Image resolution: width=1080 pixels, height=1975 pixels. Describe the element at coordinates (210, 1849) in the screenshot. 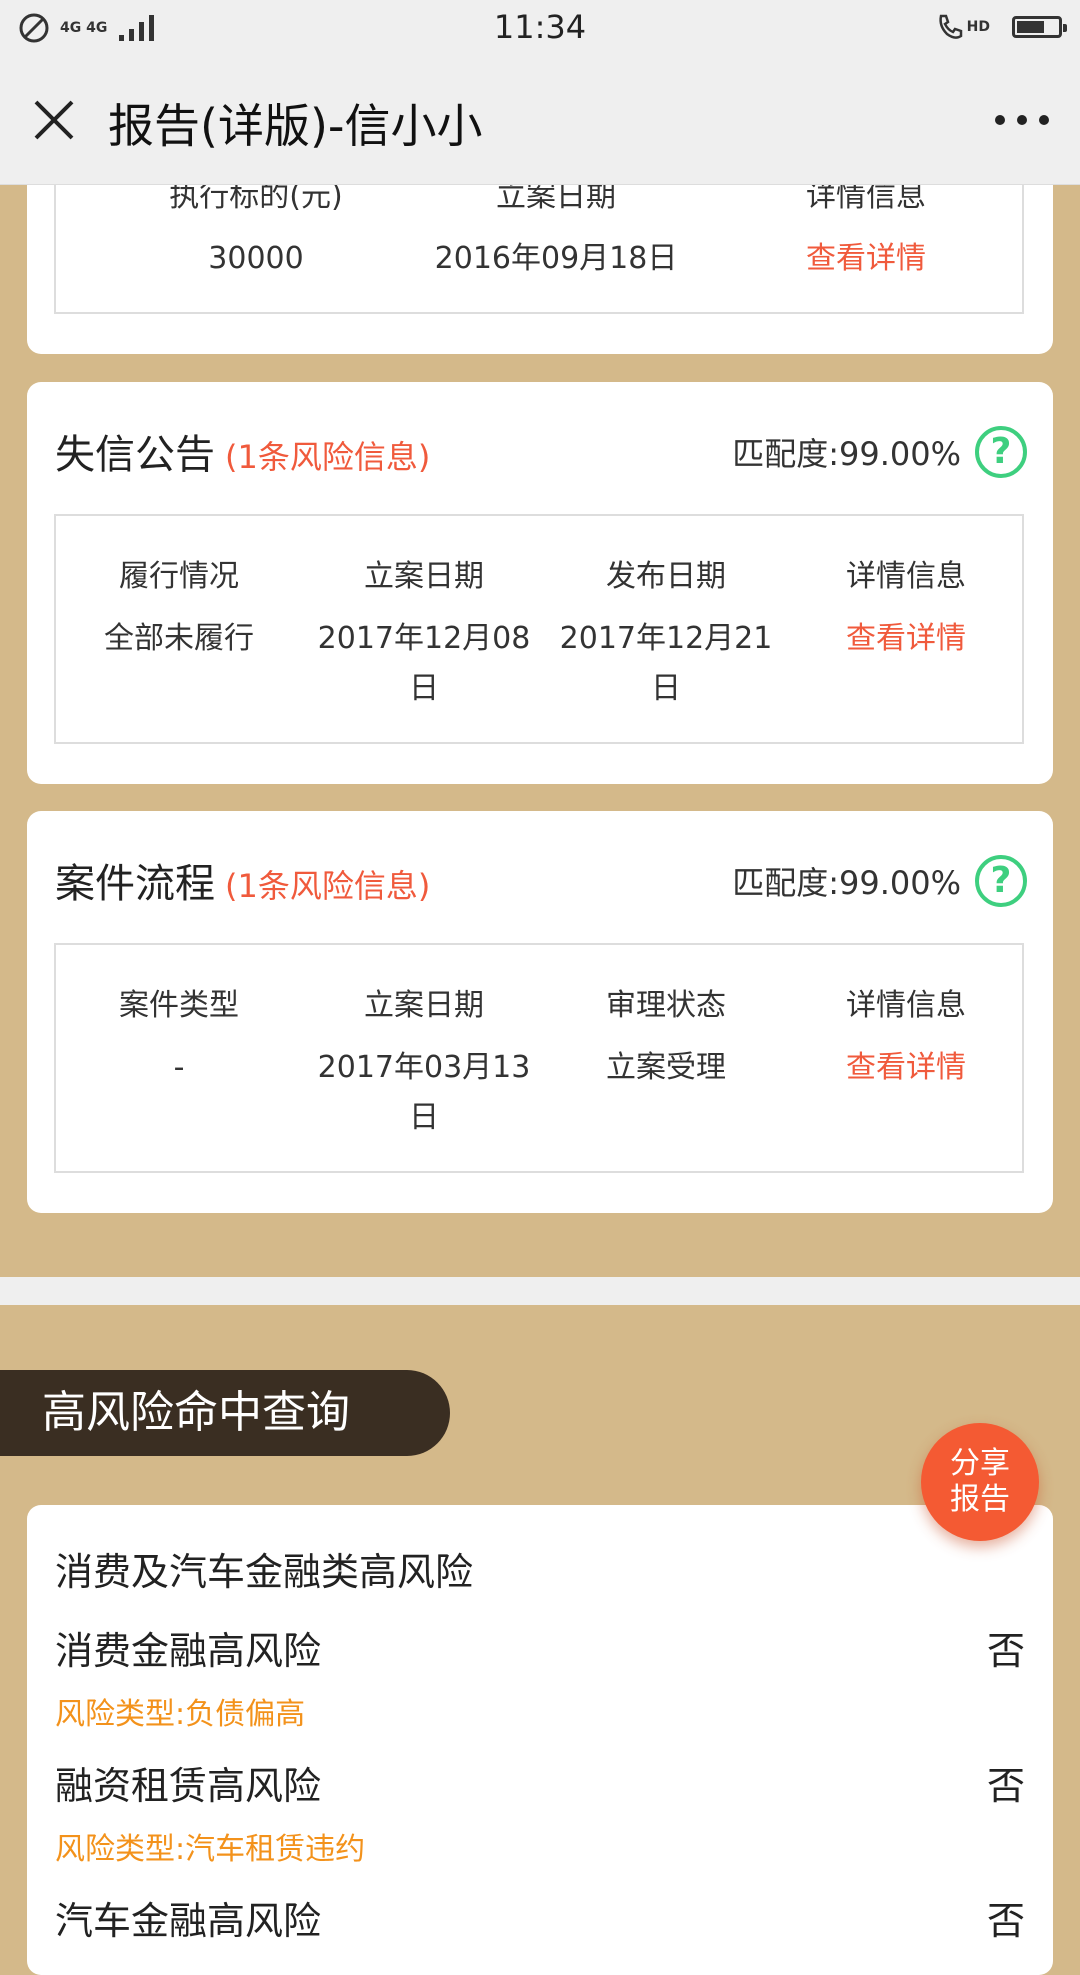

I see `risk-item-type: 风险类型:汽车租赁违约` at that location.